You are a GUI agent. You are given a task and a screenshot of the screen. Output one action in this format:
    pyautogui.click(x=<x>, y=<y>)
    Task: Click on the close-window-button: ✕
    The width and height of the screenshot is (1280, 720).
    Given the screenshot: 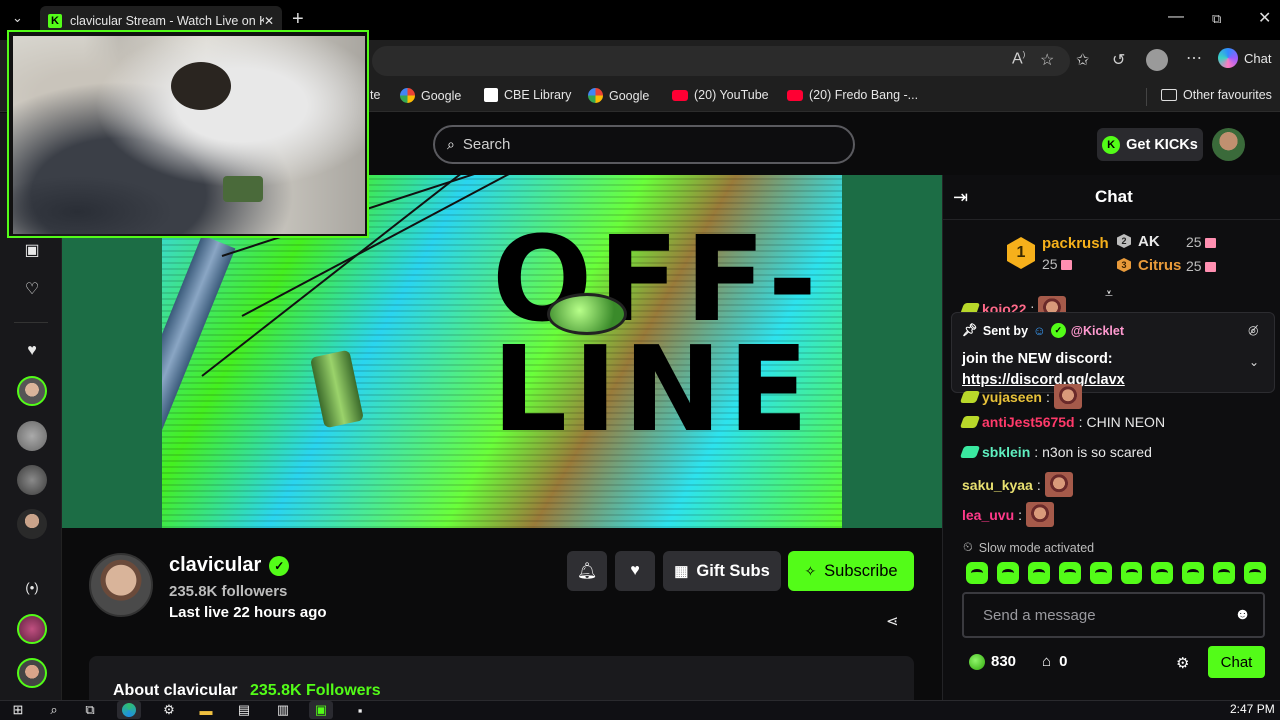 What is the action you would take?
    pyautogui.click(x=1264, y=18)
    